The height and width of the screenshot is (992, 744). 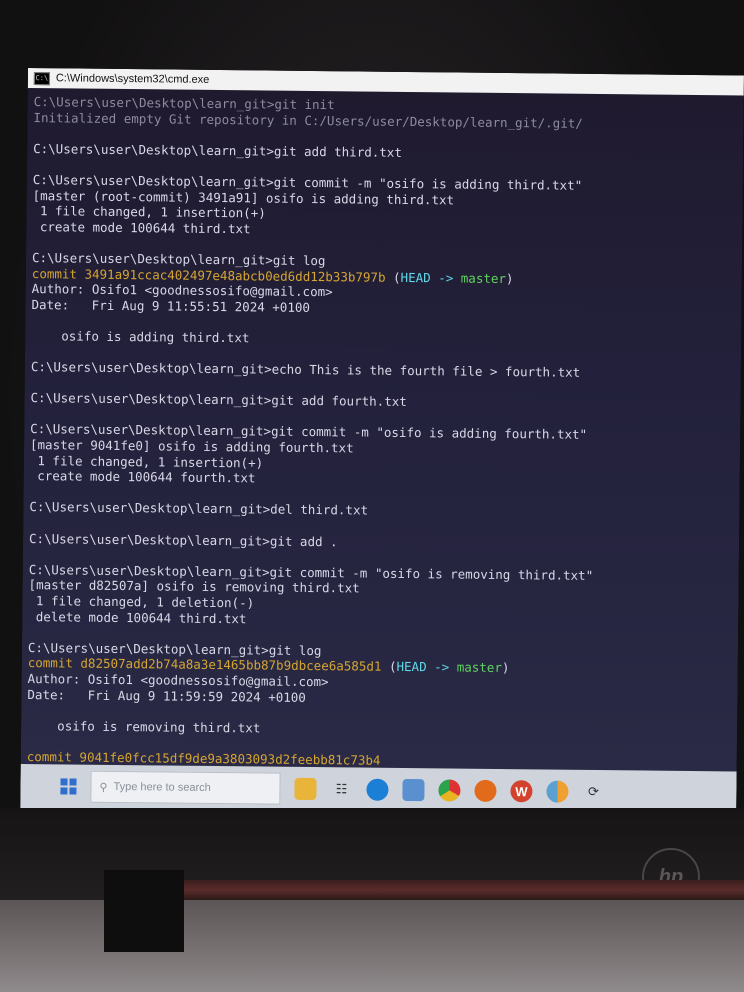 I want to click on search-icon: ⚲, so click(x=103, y=787).